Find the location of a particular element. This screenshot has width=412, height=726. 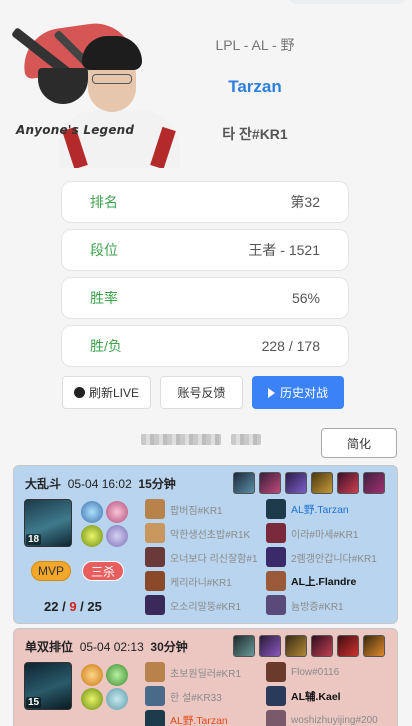

player-row: 악한생선초밥#R1K is located at coordinates (204, 533).